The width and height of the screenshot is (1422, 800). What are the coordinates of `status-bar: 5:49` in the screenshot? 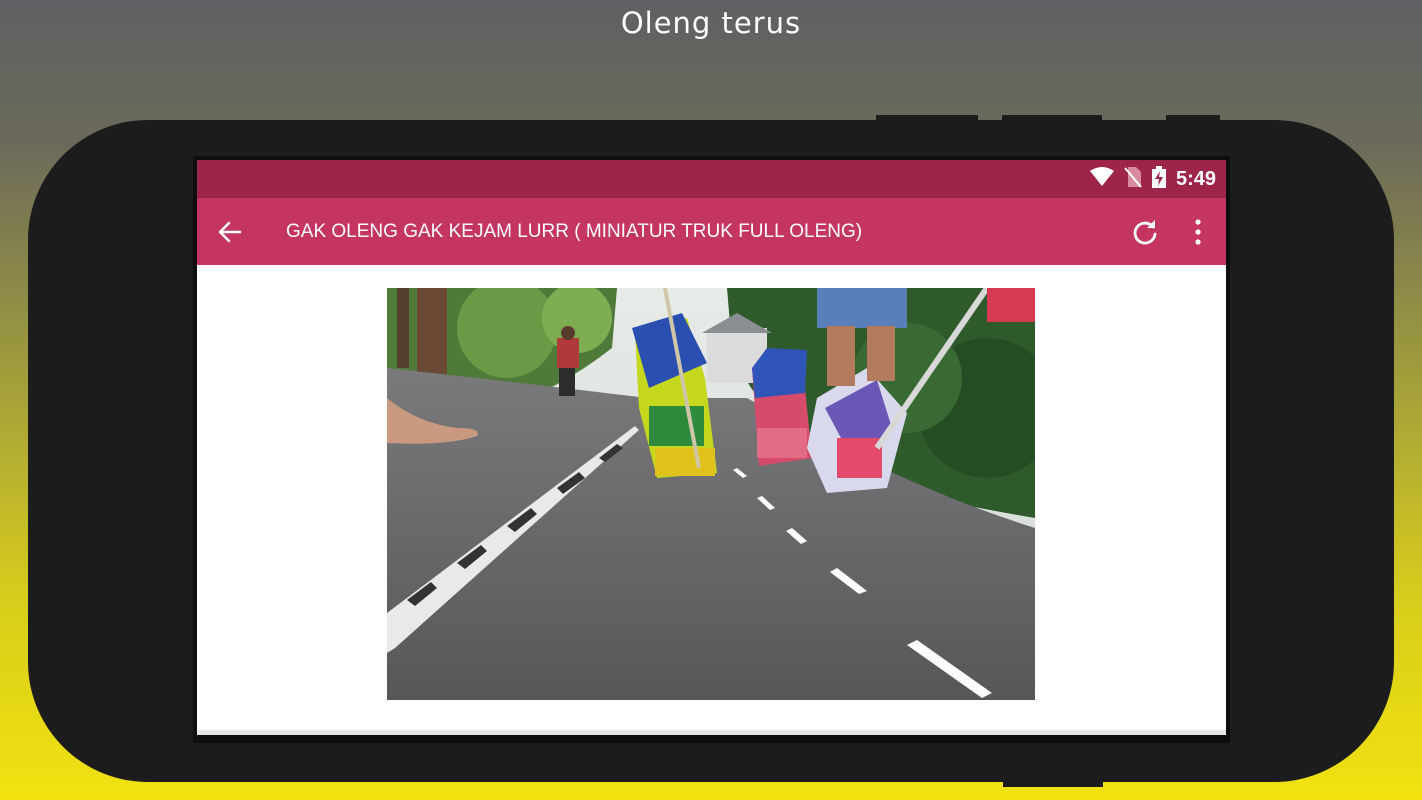 It's located at (711, 179).